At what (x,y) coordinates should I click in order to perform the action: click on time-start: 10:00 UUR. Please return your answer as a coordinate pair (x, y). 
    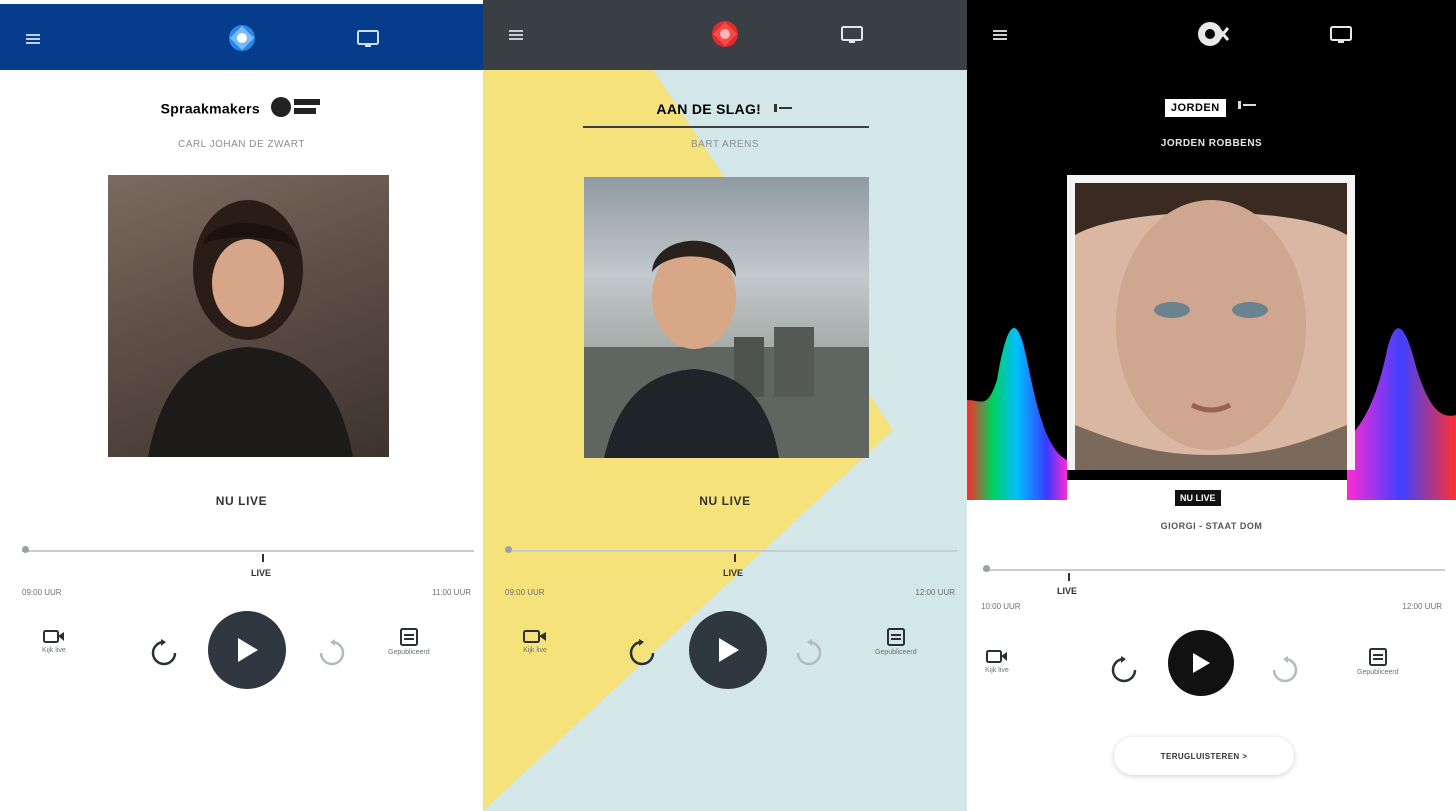
    Looking at the image, I should click on (1001, 606).